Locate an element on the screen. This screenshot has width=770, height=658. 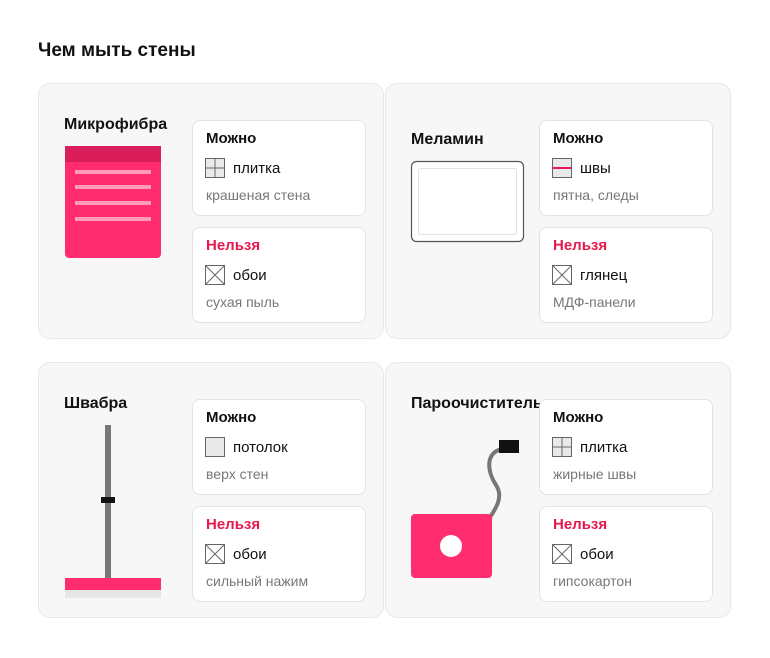
page-title: Чем мыть стены is located at coordinates (117, 50).